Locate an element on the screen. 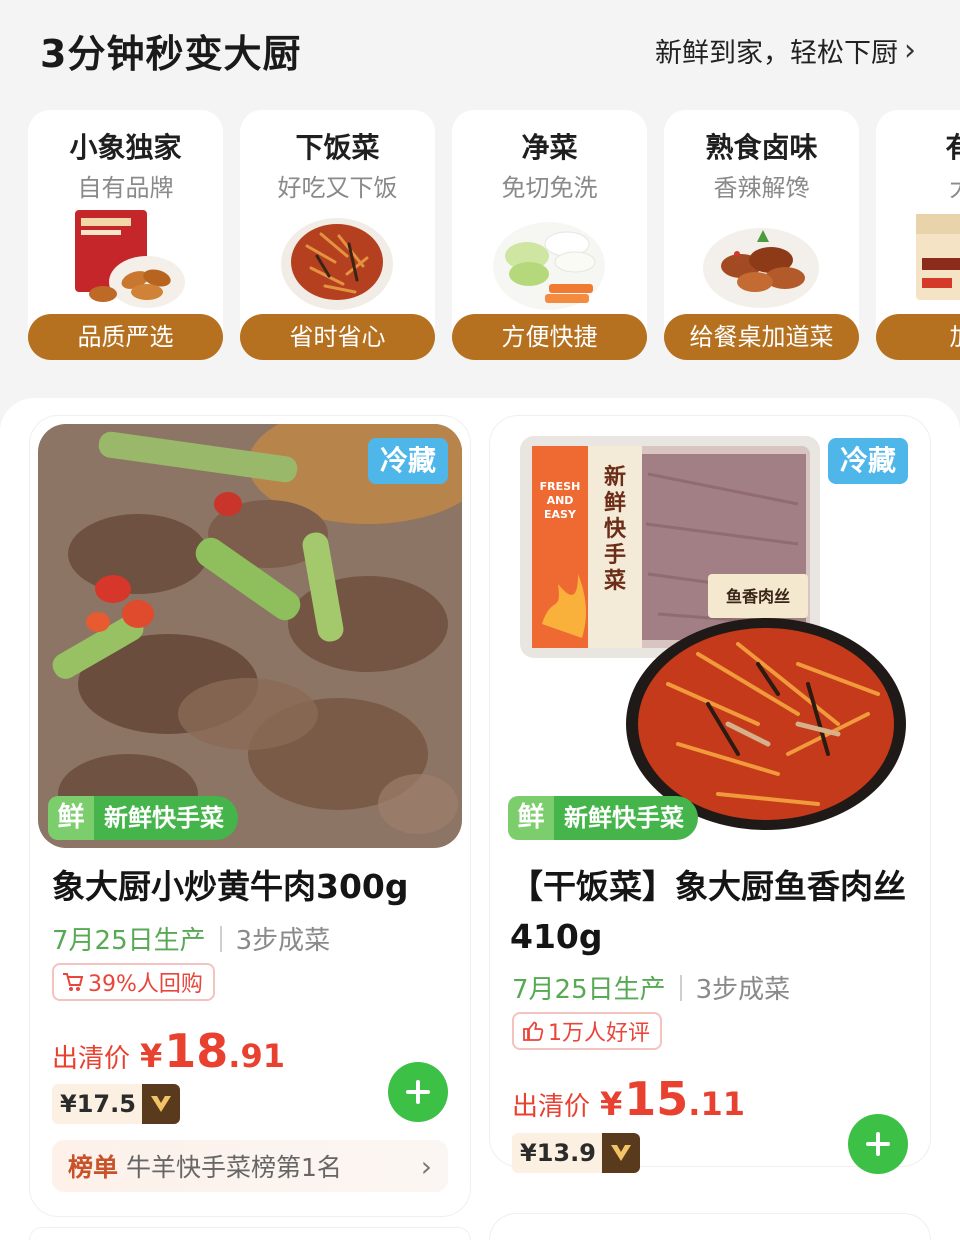  clearance-price: 出清价 ¥ 18 .91 is located at coordinates (168, 1051).